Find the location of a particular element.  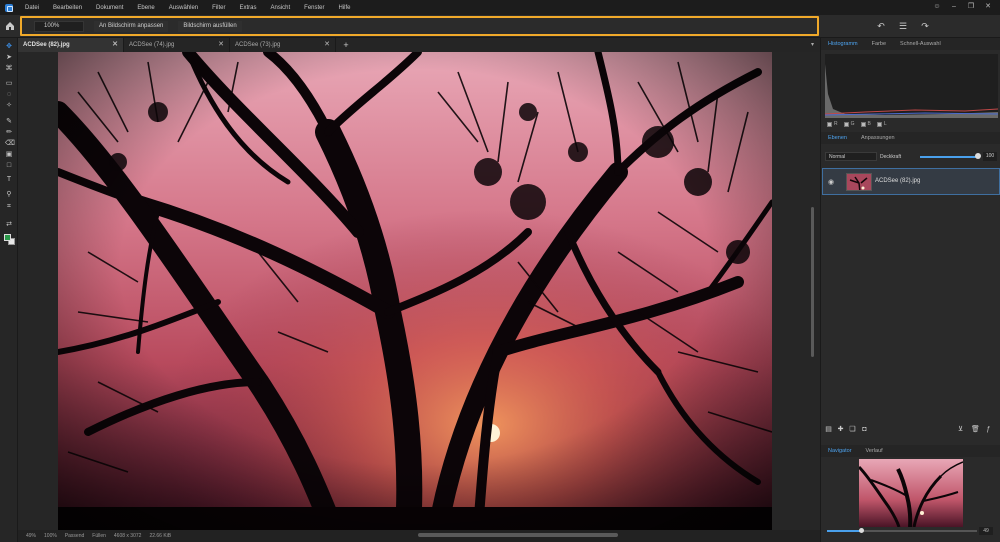

menu-ansicht: Ansicht is located at coordinates (280, 8).